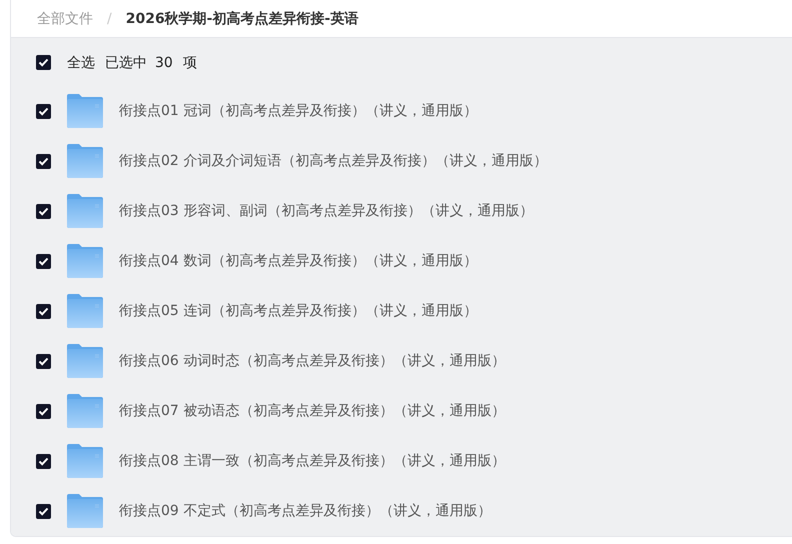 Image resolution: width=792 pixels, height=544 pixels. Describe the element at coordinates (298, 111) in the screenshot. I see `file-name: 衔接点01 冠词（初高考点差异及衔接）（讲义，通用版）` at that location.